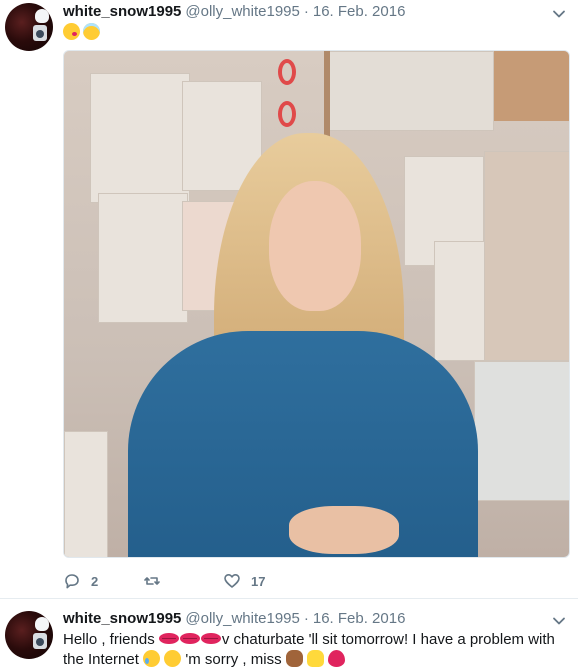 Image resolution: width=578 pixels, height=668 pixels. What do you see at coordinates (72, 581) in the screenshot?
I see `reply-icon` at bounding box center [72, 581].